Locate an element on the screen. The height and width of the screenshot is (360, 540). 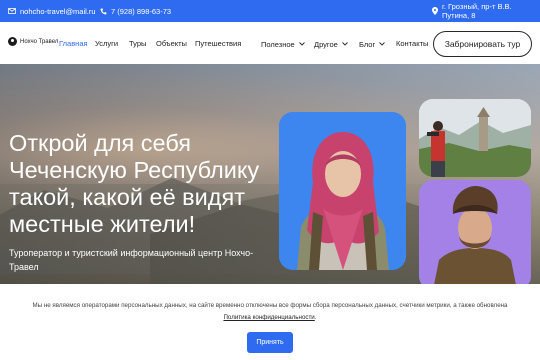
address-text: г. Грозный, пр-т В.В. Путина, 8 is located at coordinates (477, 11).